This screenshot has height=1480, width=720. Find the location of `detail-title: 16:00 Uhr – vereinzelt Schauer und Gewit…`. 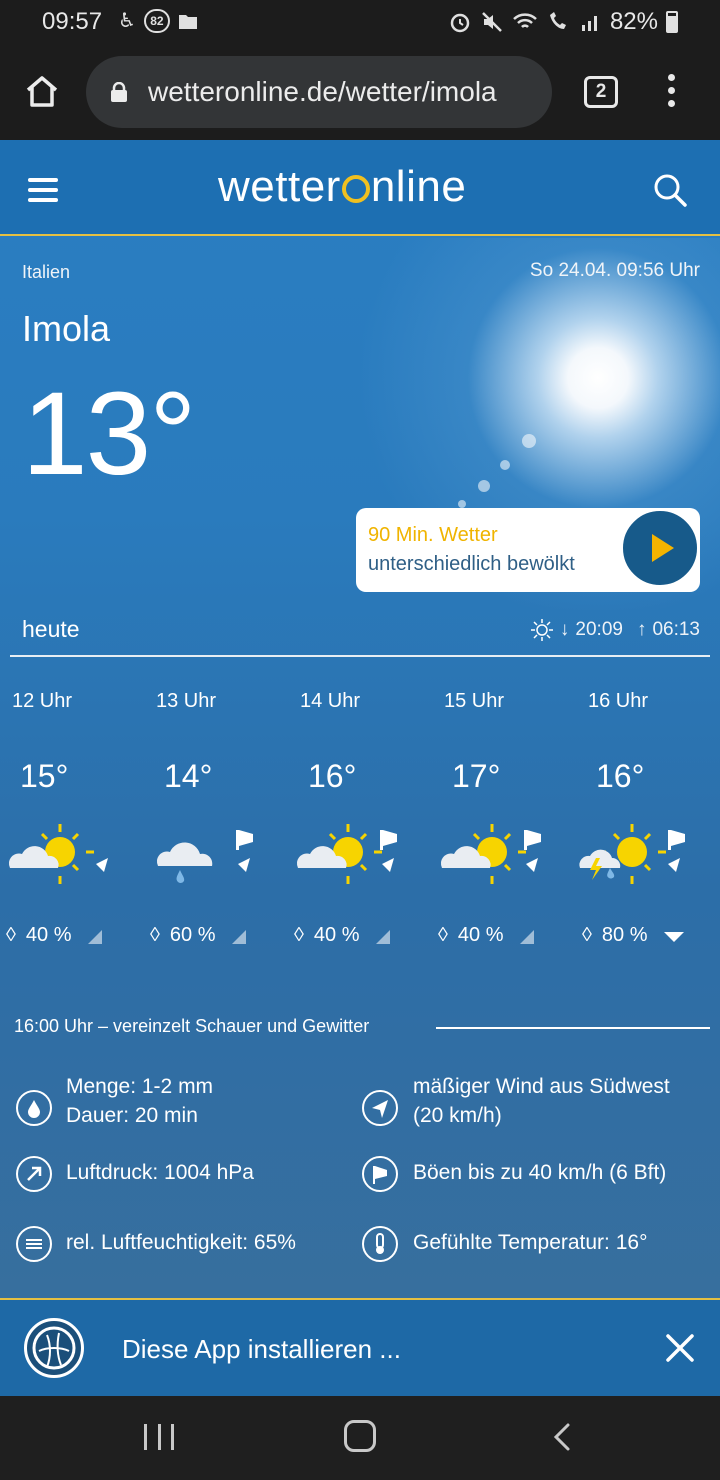

detail-title: 16:00 Uhr – vereinzelt Schauer und Gewit… is located at coordinates (192, 1026).